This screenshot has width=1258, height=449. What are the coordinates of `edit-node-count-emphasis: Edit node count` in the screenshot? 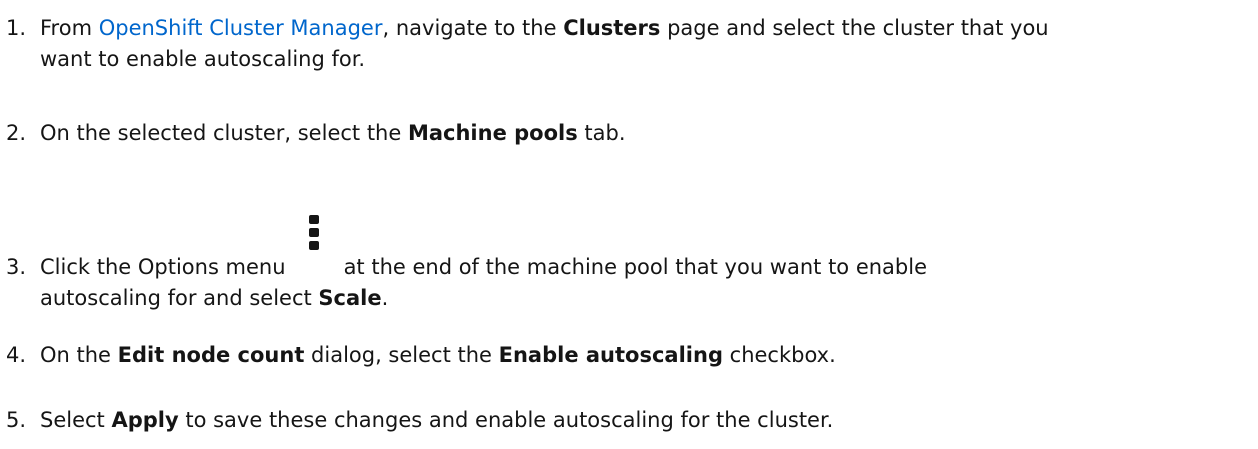 It's located at (211, 355).